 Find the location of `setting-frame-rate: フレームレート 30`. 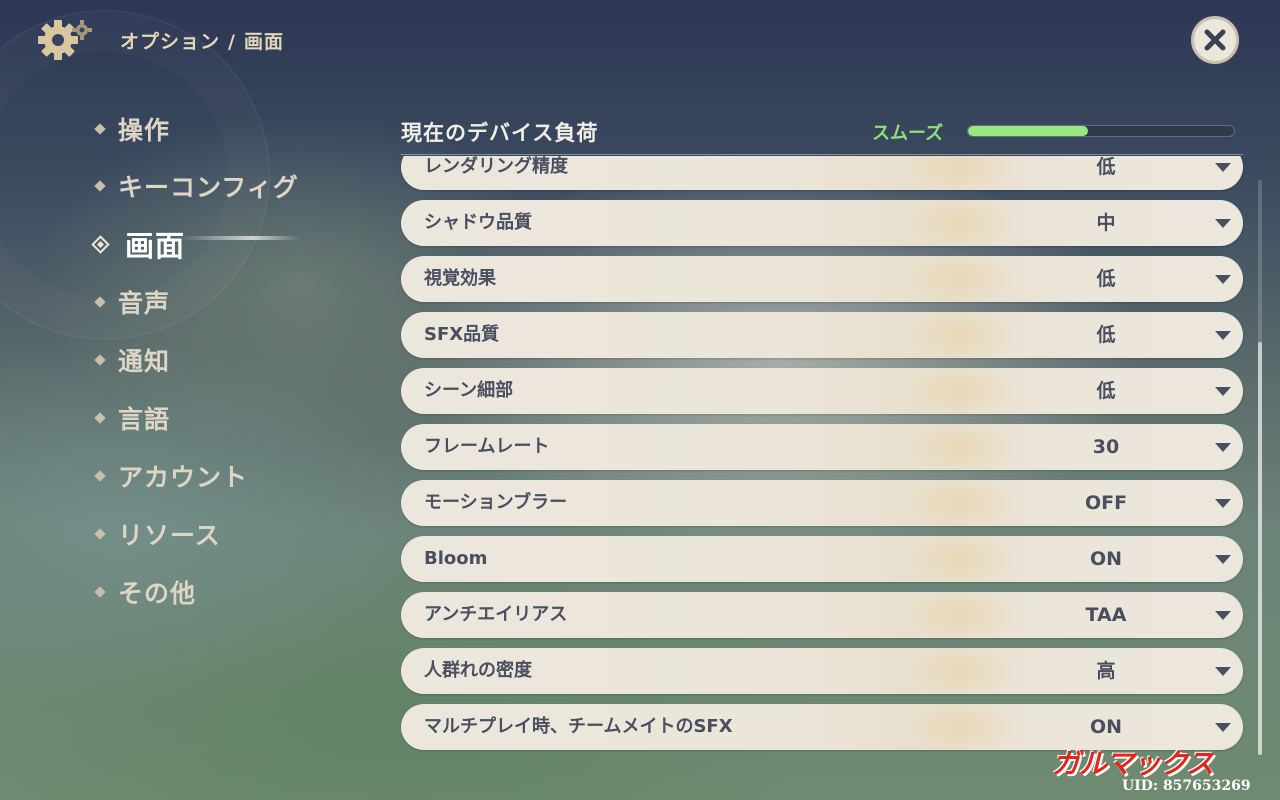

setting-frame-rate: フレームレート 30 is located at coordinates (822, 447).